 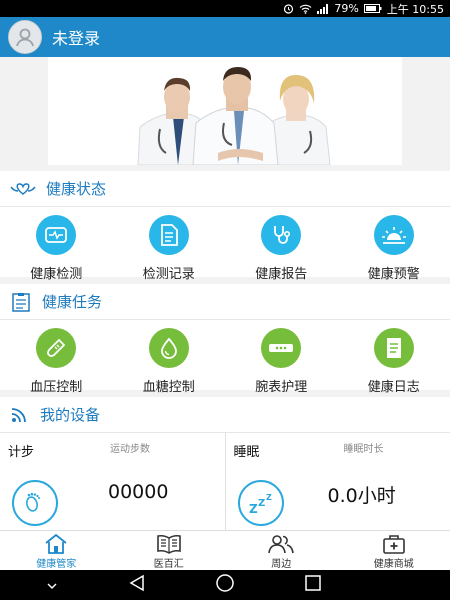 I want to click on health-report-label: 健康报告, so click(x=281, y=274).